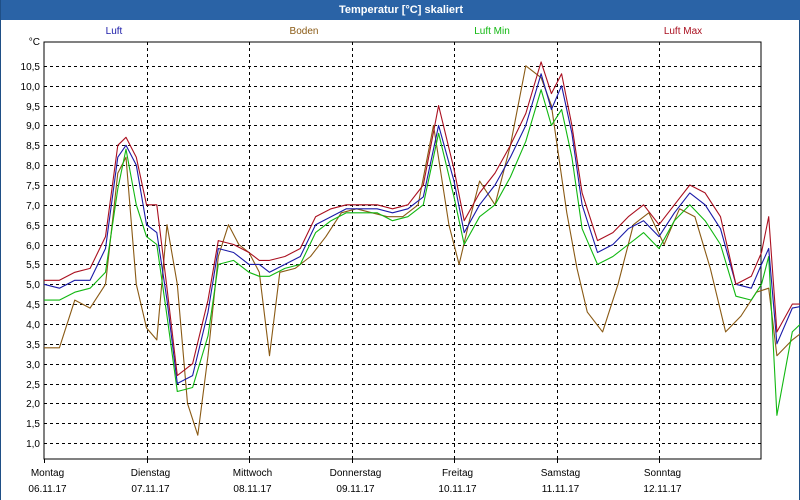 The image size is (800, 500). Describe the element at coordinates (457, 473) in the screenshot. I see `x-tick-label-day: Freitag` at that location.